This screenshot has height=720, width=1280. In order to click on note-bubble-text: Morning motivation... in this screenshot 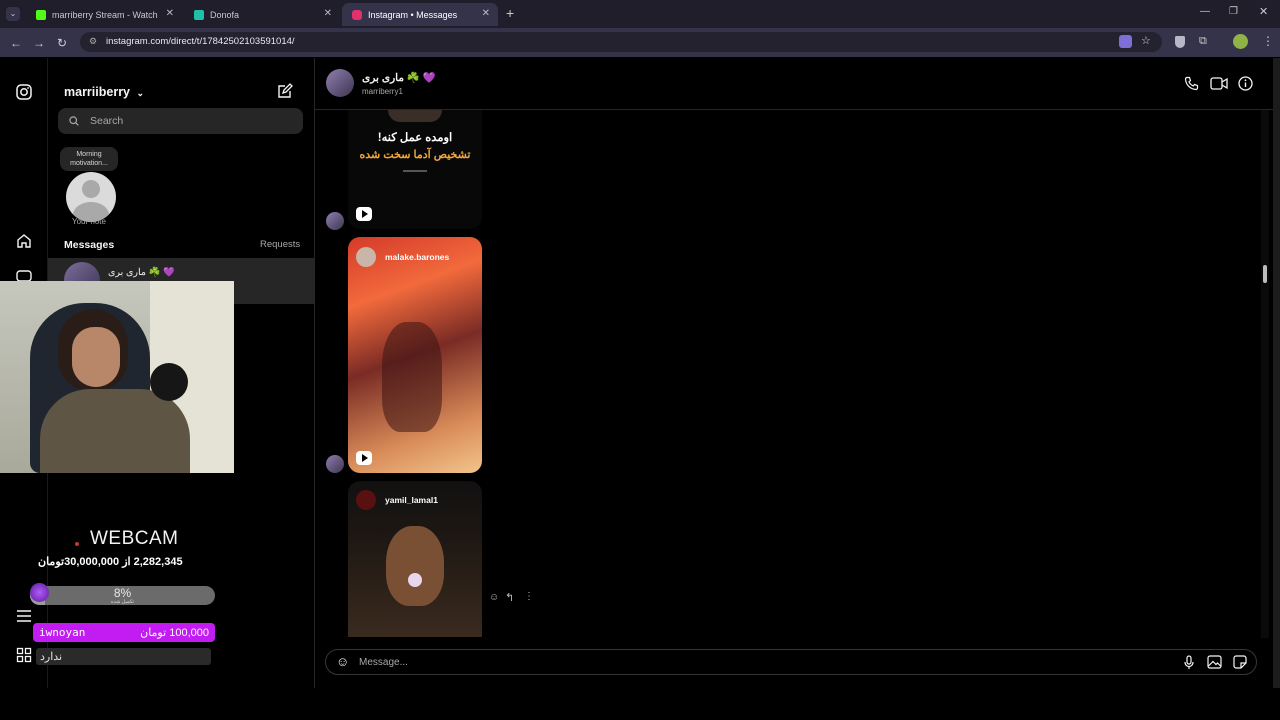, I will do `click(89, 159)`.